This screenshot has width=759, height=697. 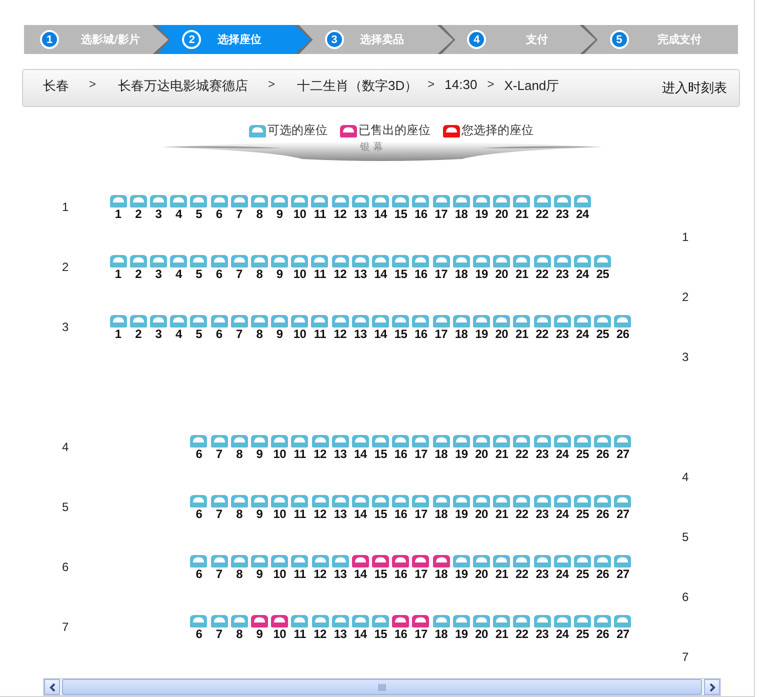 I want to click on scroll-thumb, so click(x=382, y=687).